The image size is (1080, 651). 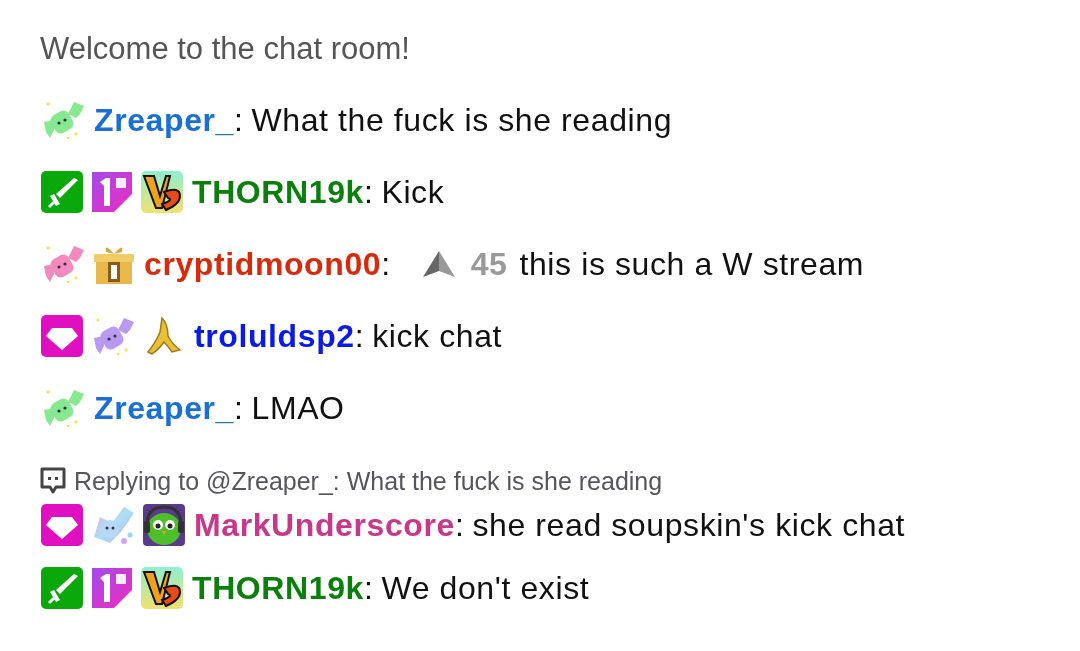 What do you see at coordinates (298, 408) in the screenshot?
I see `message-text: LMAO` at bounding box center [298, 408].